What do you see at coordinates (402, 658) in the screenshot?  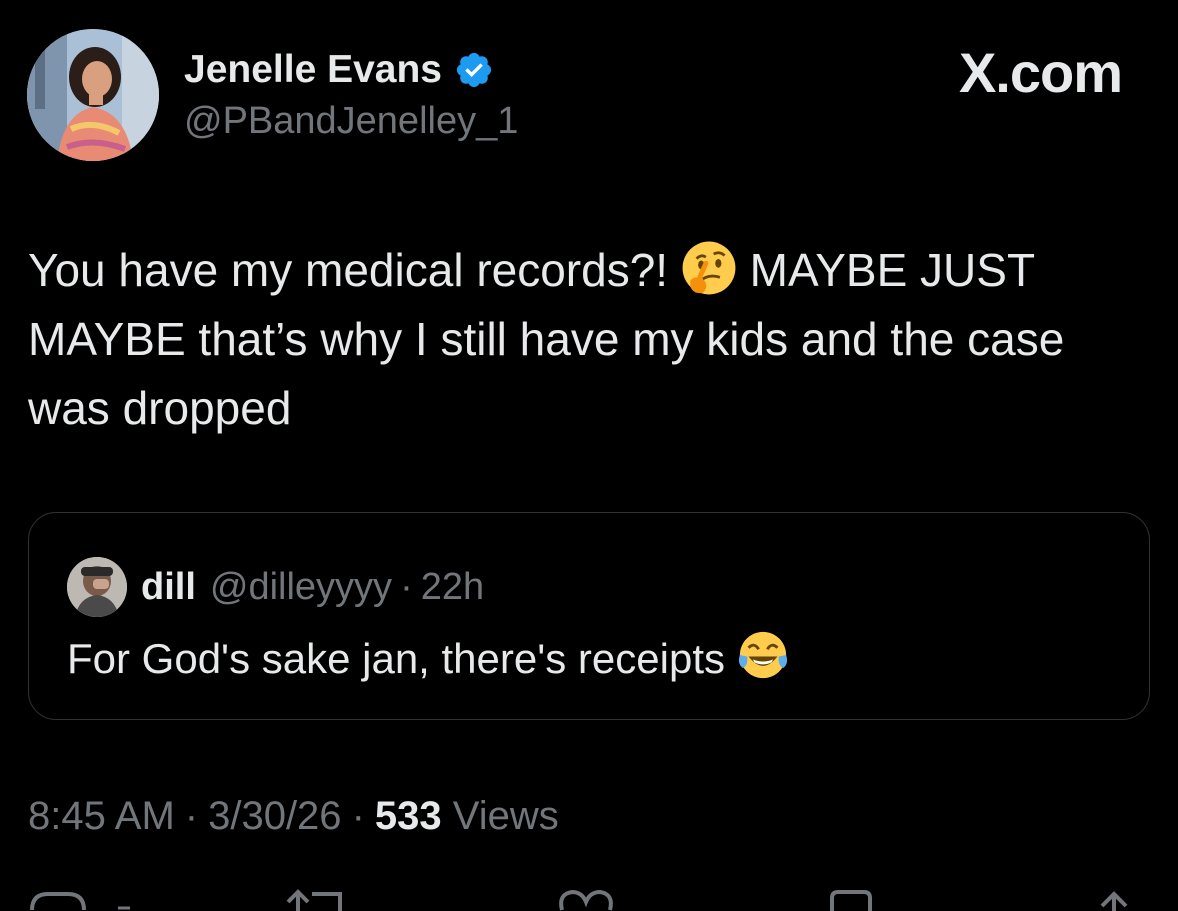 I see `quote-text-body: For God's sake jan, there's receipts` at bounding box center [402, 658].